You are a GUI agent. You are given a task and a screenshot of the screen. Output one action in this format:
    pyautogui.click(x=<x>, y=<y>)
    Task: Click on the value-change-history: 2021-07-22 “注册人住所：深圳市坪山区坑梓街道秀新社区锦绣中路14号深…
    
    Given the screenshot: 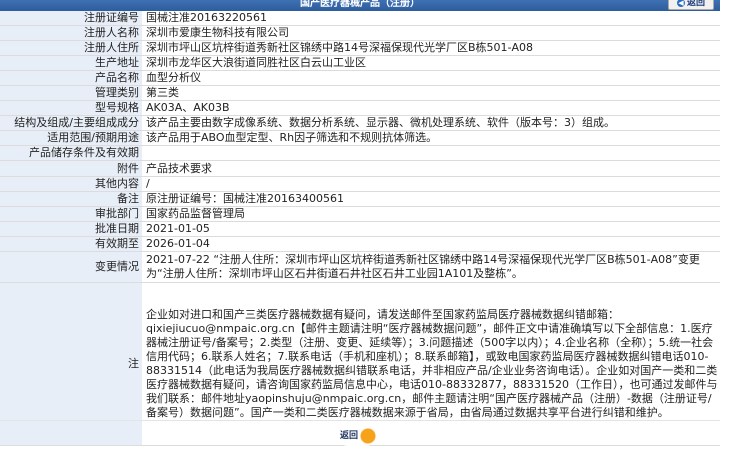 What is the action you would take?
    pyautogui.click(x=431, y=267)
    